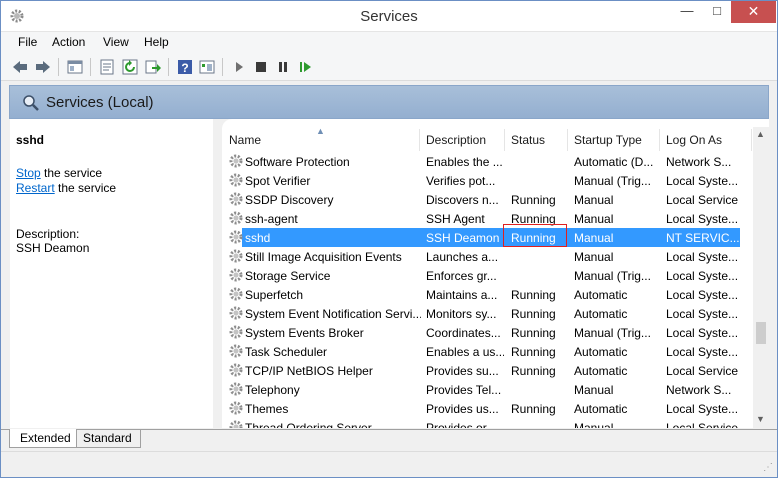 The width and height of the screenshot is (778, 478). What do you see at coordinates (455, 219) in the screenshot?
I see `row-description: SSH Agent` at bounding box center [455, 219].